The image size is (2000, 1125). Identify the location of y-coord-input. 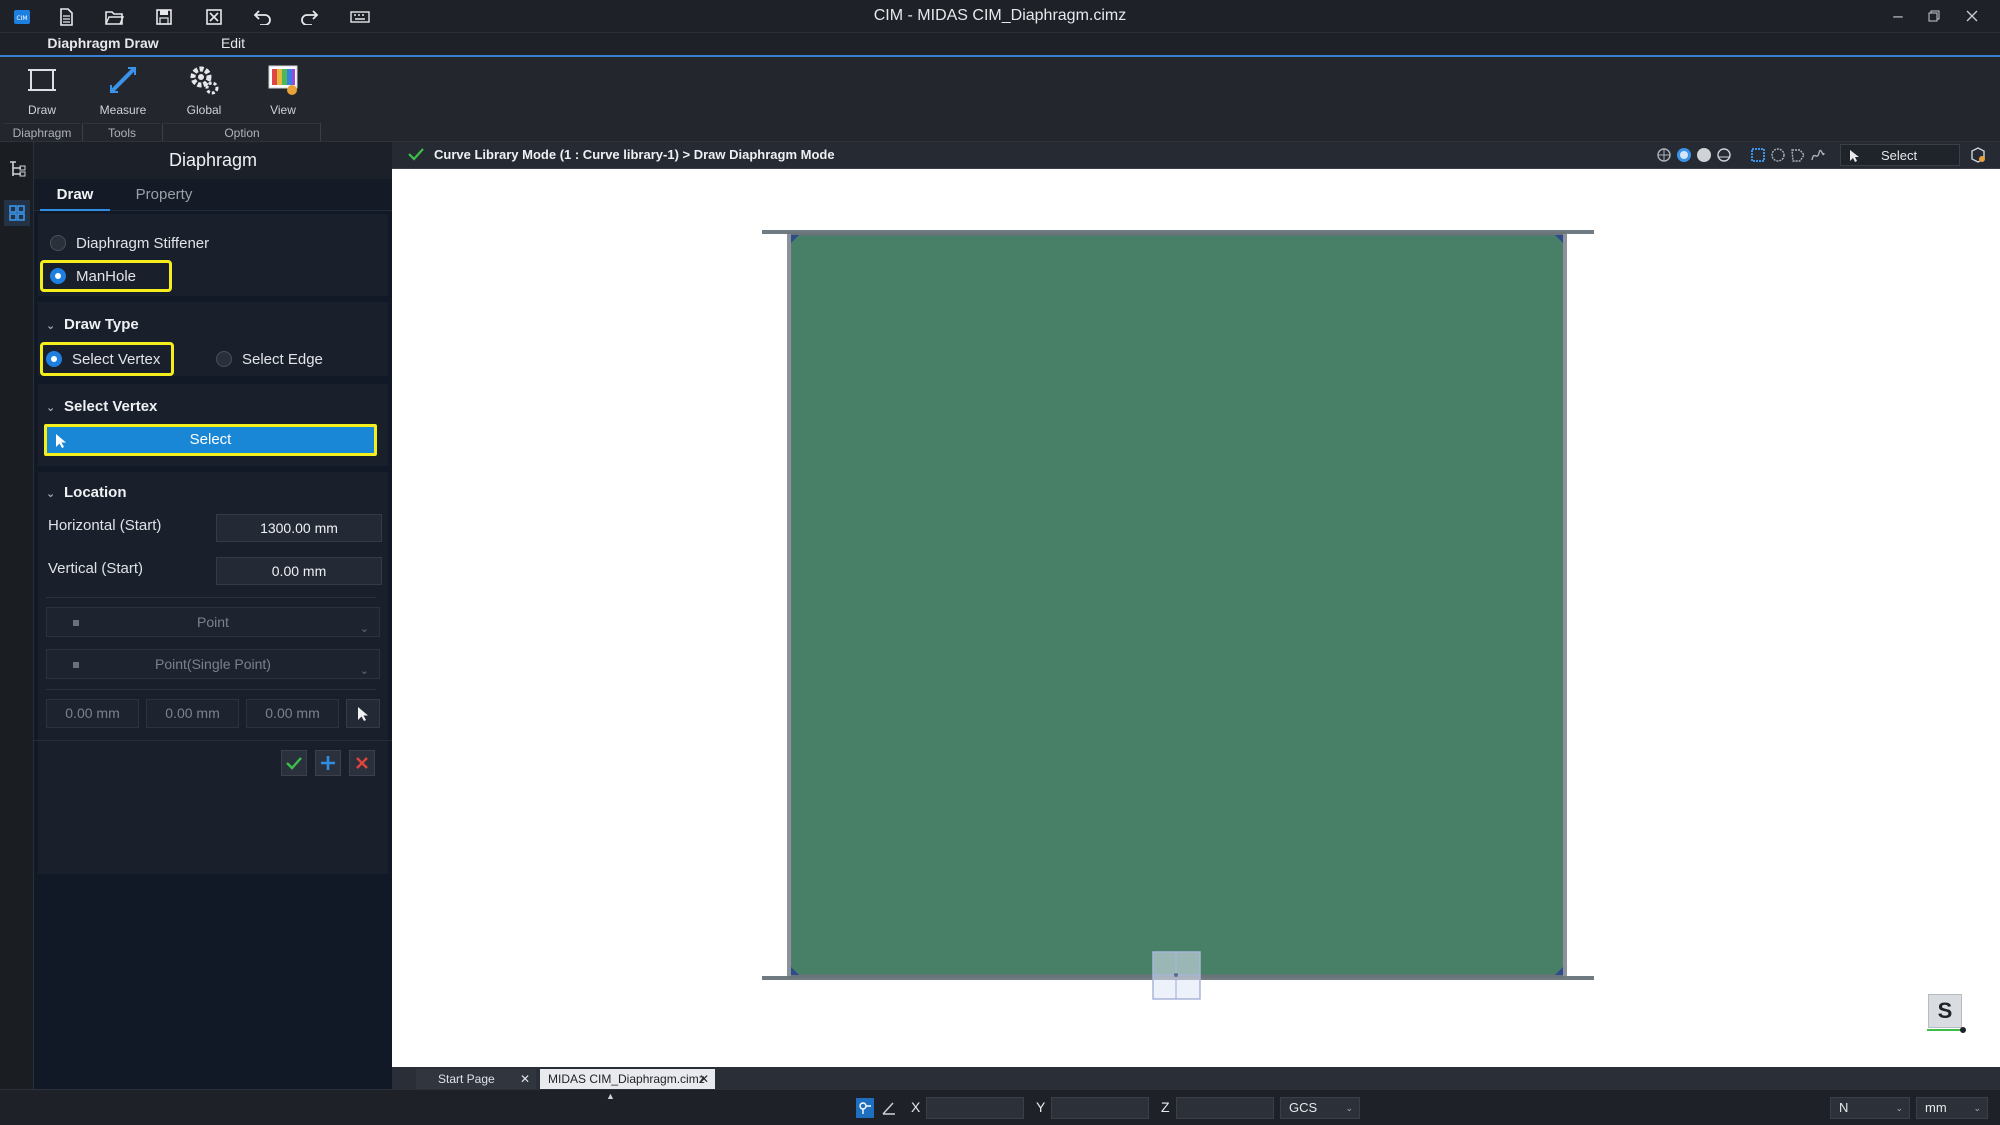
(1100, 1108).